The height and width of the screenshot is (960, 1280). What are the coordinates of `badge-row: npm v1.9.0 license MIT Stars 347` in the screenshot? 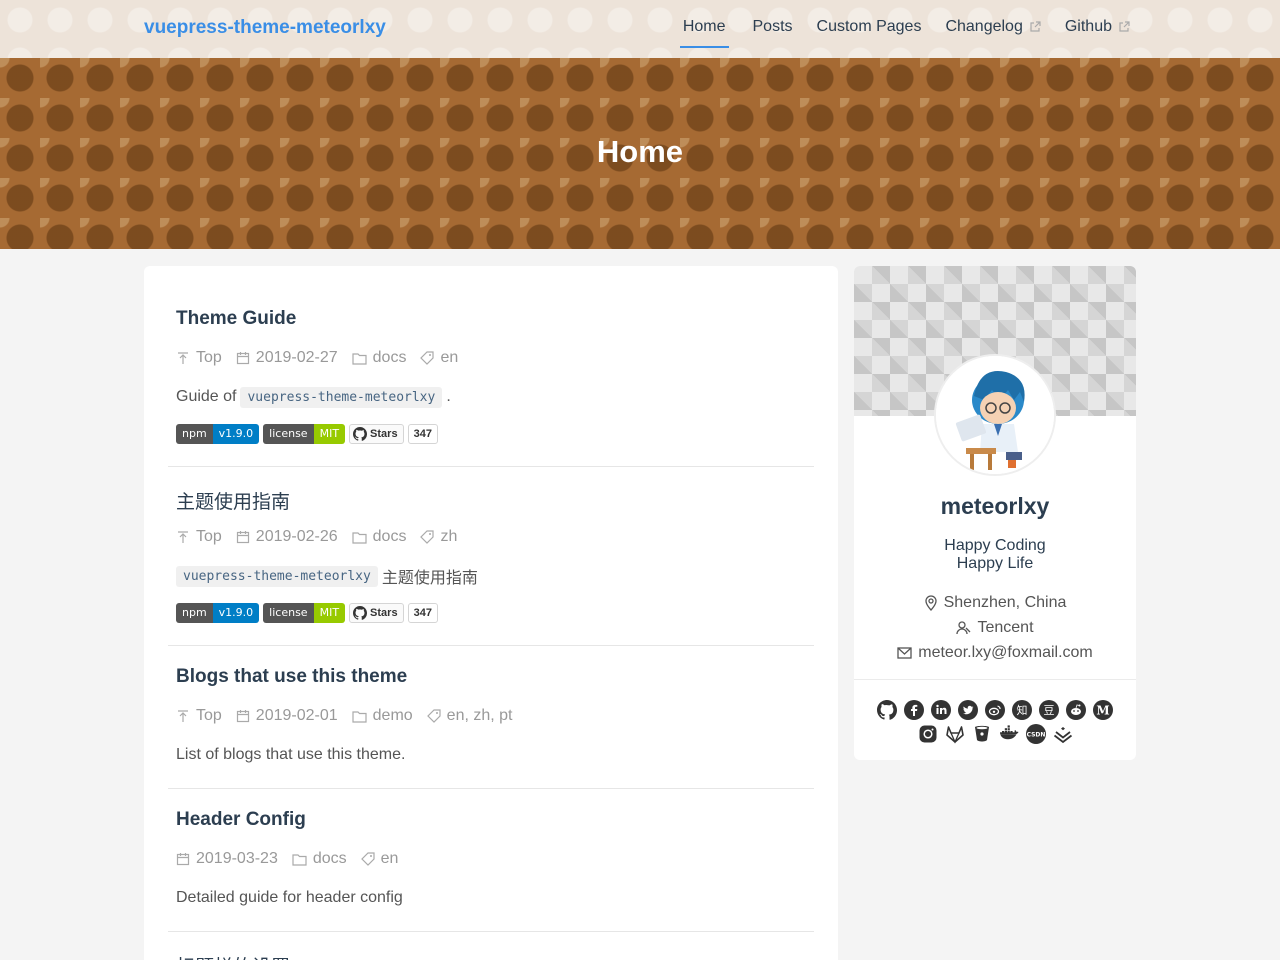 It's located at (491, 434).